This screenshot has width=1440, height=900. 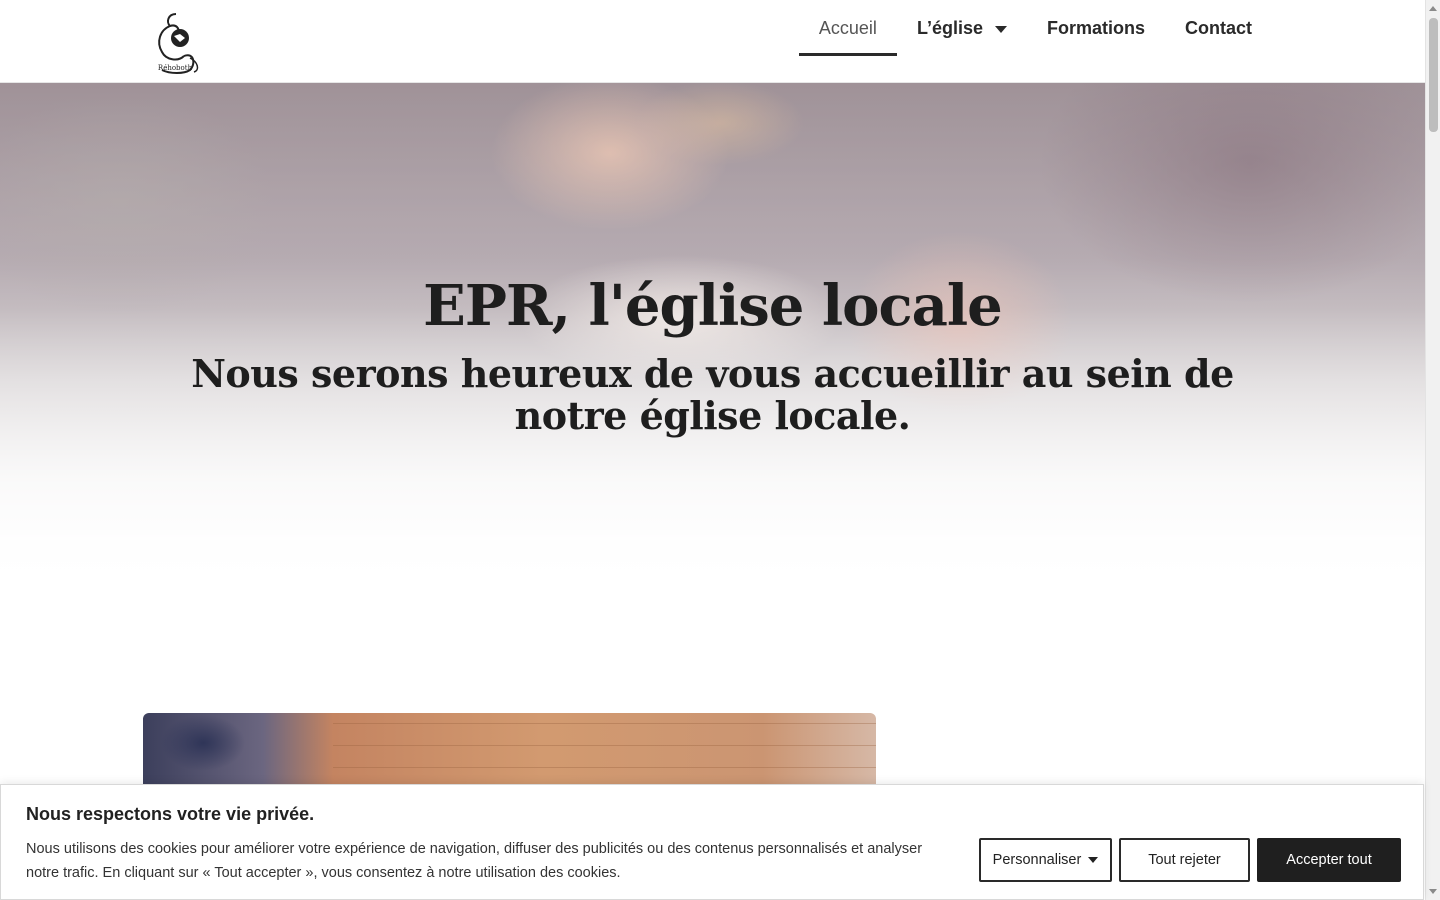 I want to click on main-nav: Accueil L’église Formations Contact, so click(x=1035, y=41).